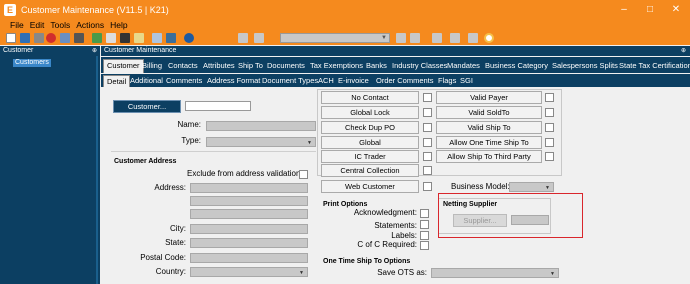 This screenshot has width=690, height=284. Describe the element at coordinates (516, 66) in the screenshot. I see `tab-business-category: Business Category` at that location.